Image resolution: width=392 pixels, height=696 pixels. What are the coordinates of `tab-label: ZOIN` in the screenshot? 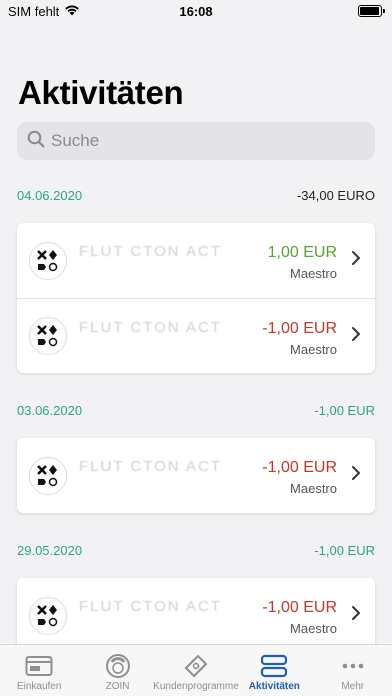 It's located at (117, 686).